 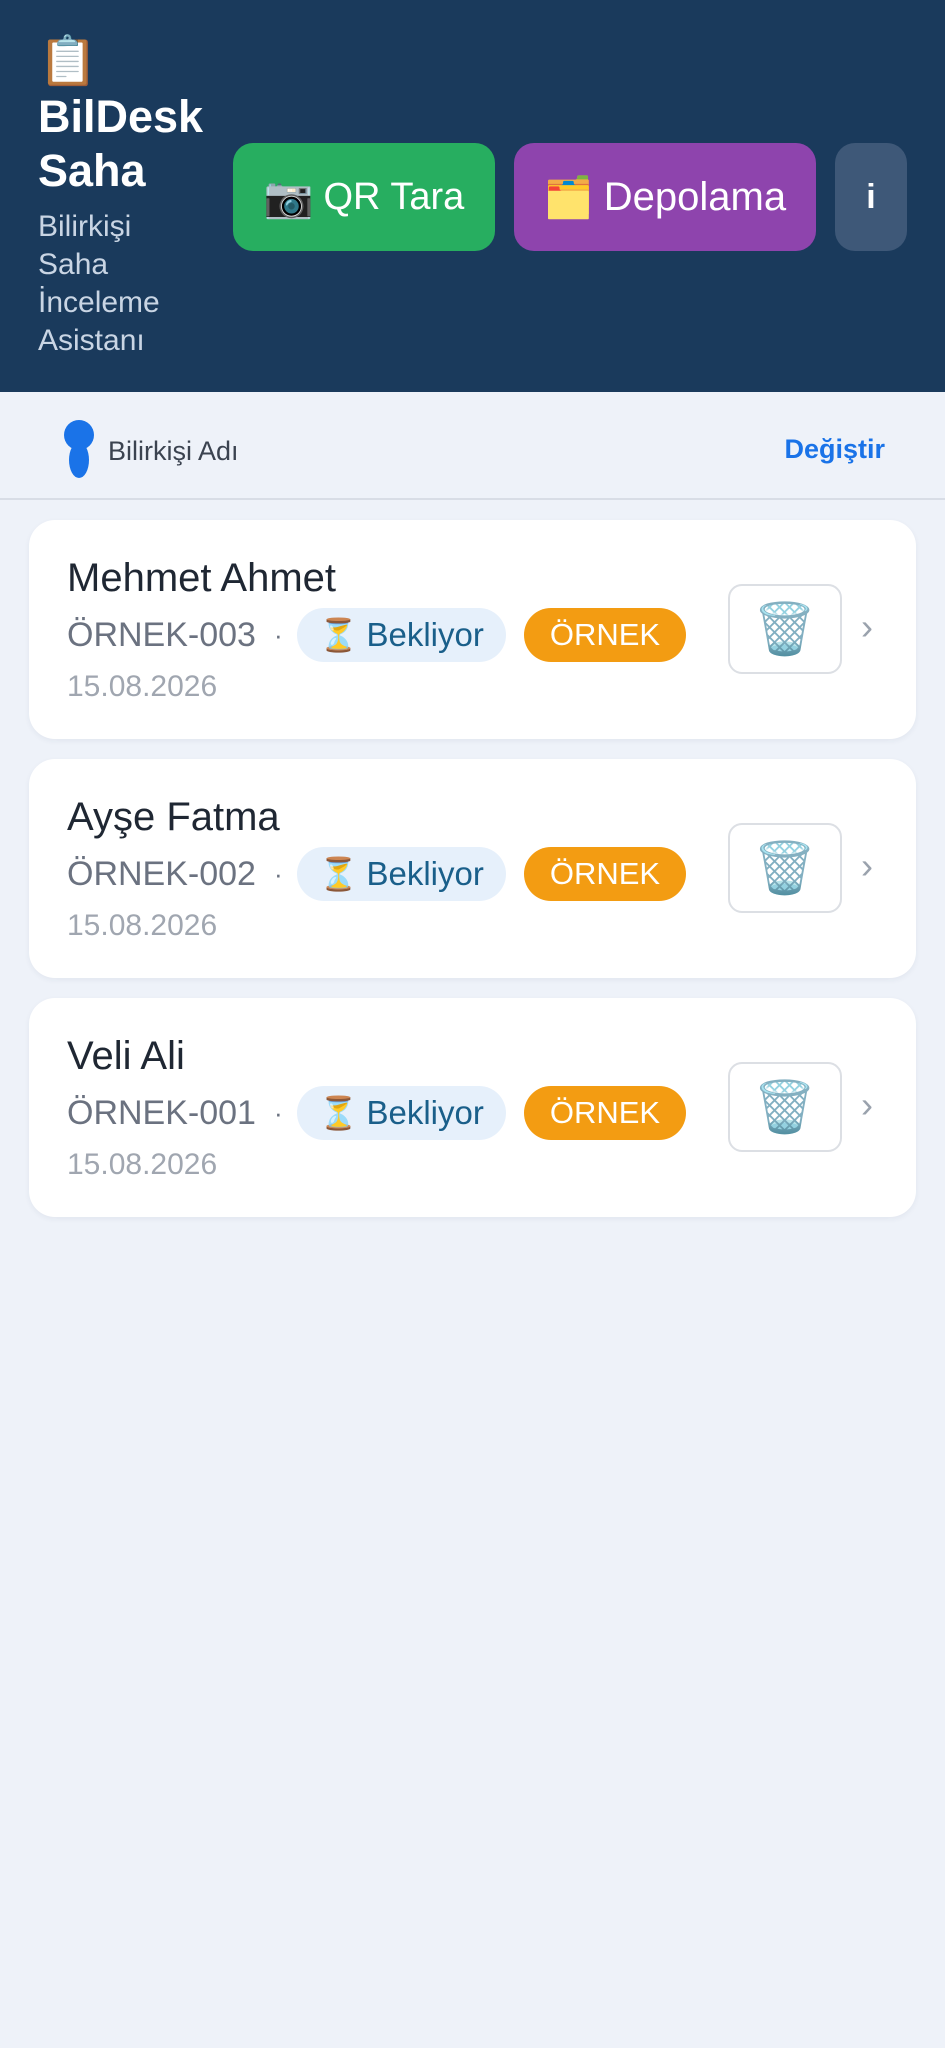 I want to click on case-name: Mehmet Ahmet, so click(x=202, y=578).